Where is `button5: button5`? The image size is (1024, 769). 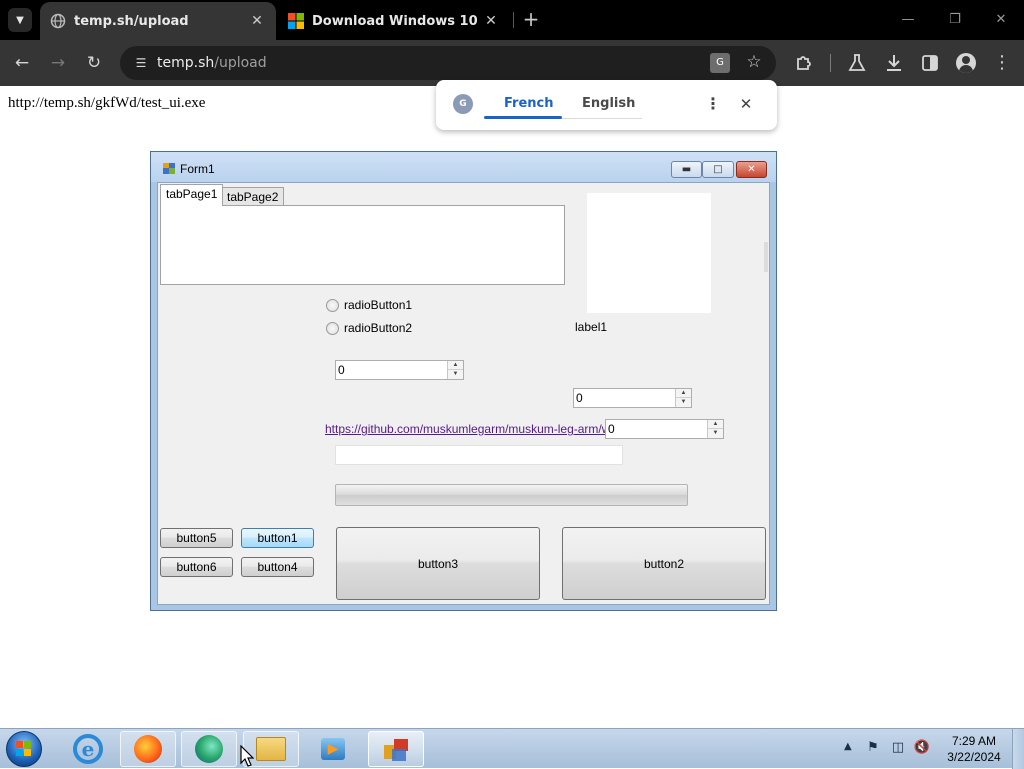 button5: button5 is located at coordinates (196, 538).